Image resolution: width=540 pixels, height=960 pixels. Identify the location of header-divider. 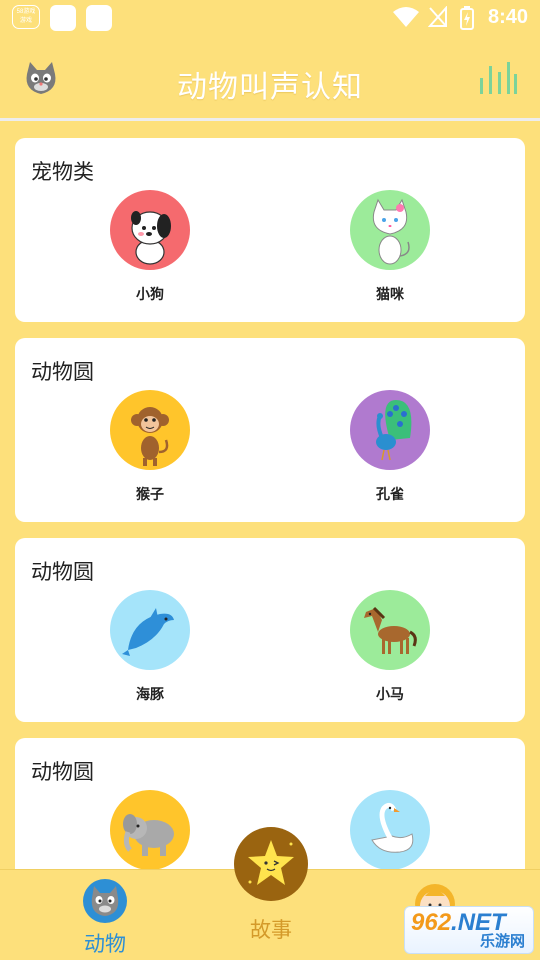
(270, 119).